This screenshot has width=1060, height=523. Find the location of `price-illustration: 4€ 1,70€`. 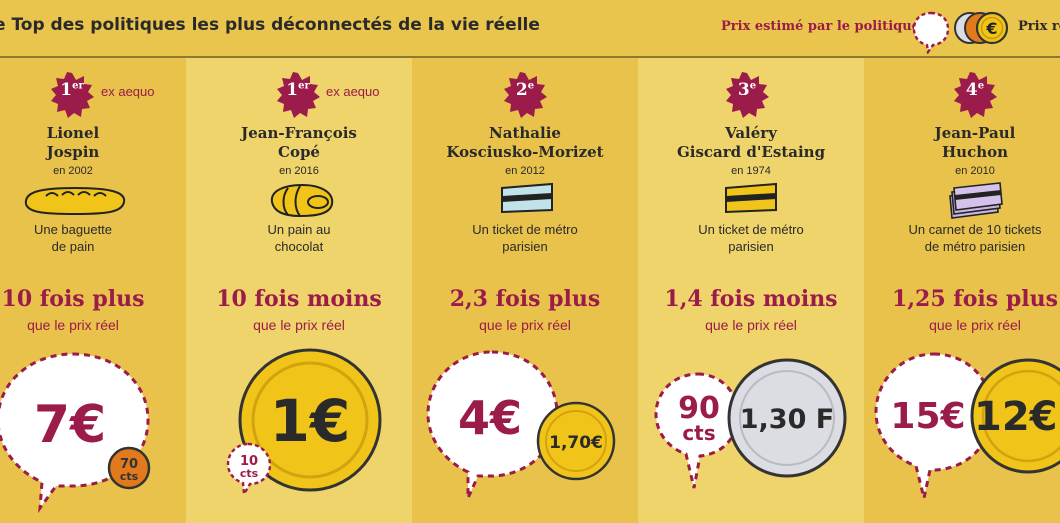

price-illustration: 4€ 1,70€ is located at coordinates (521, 424).